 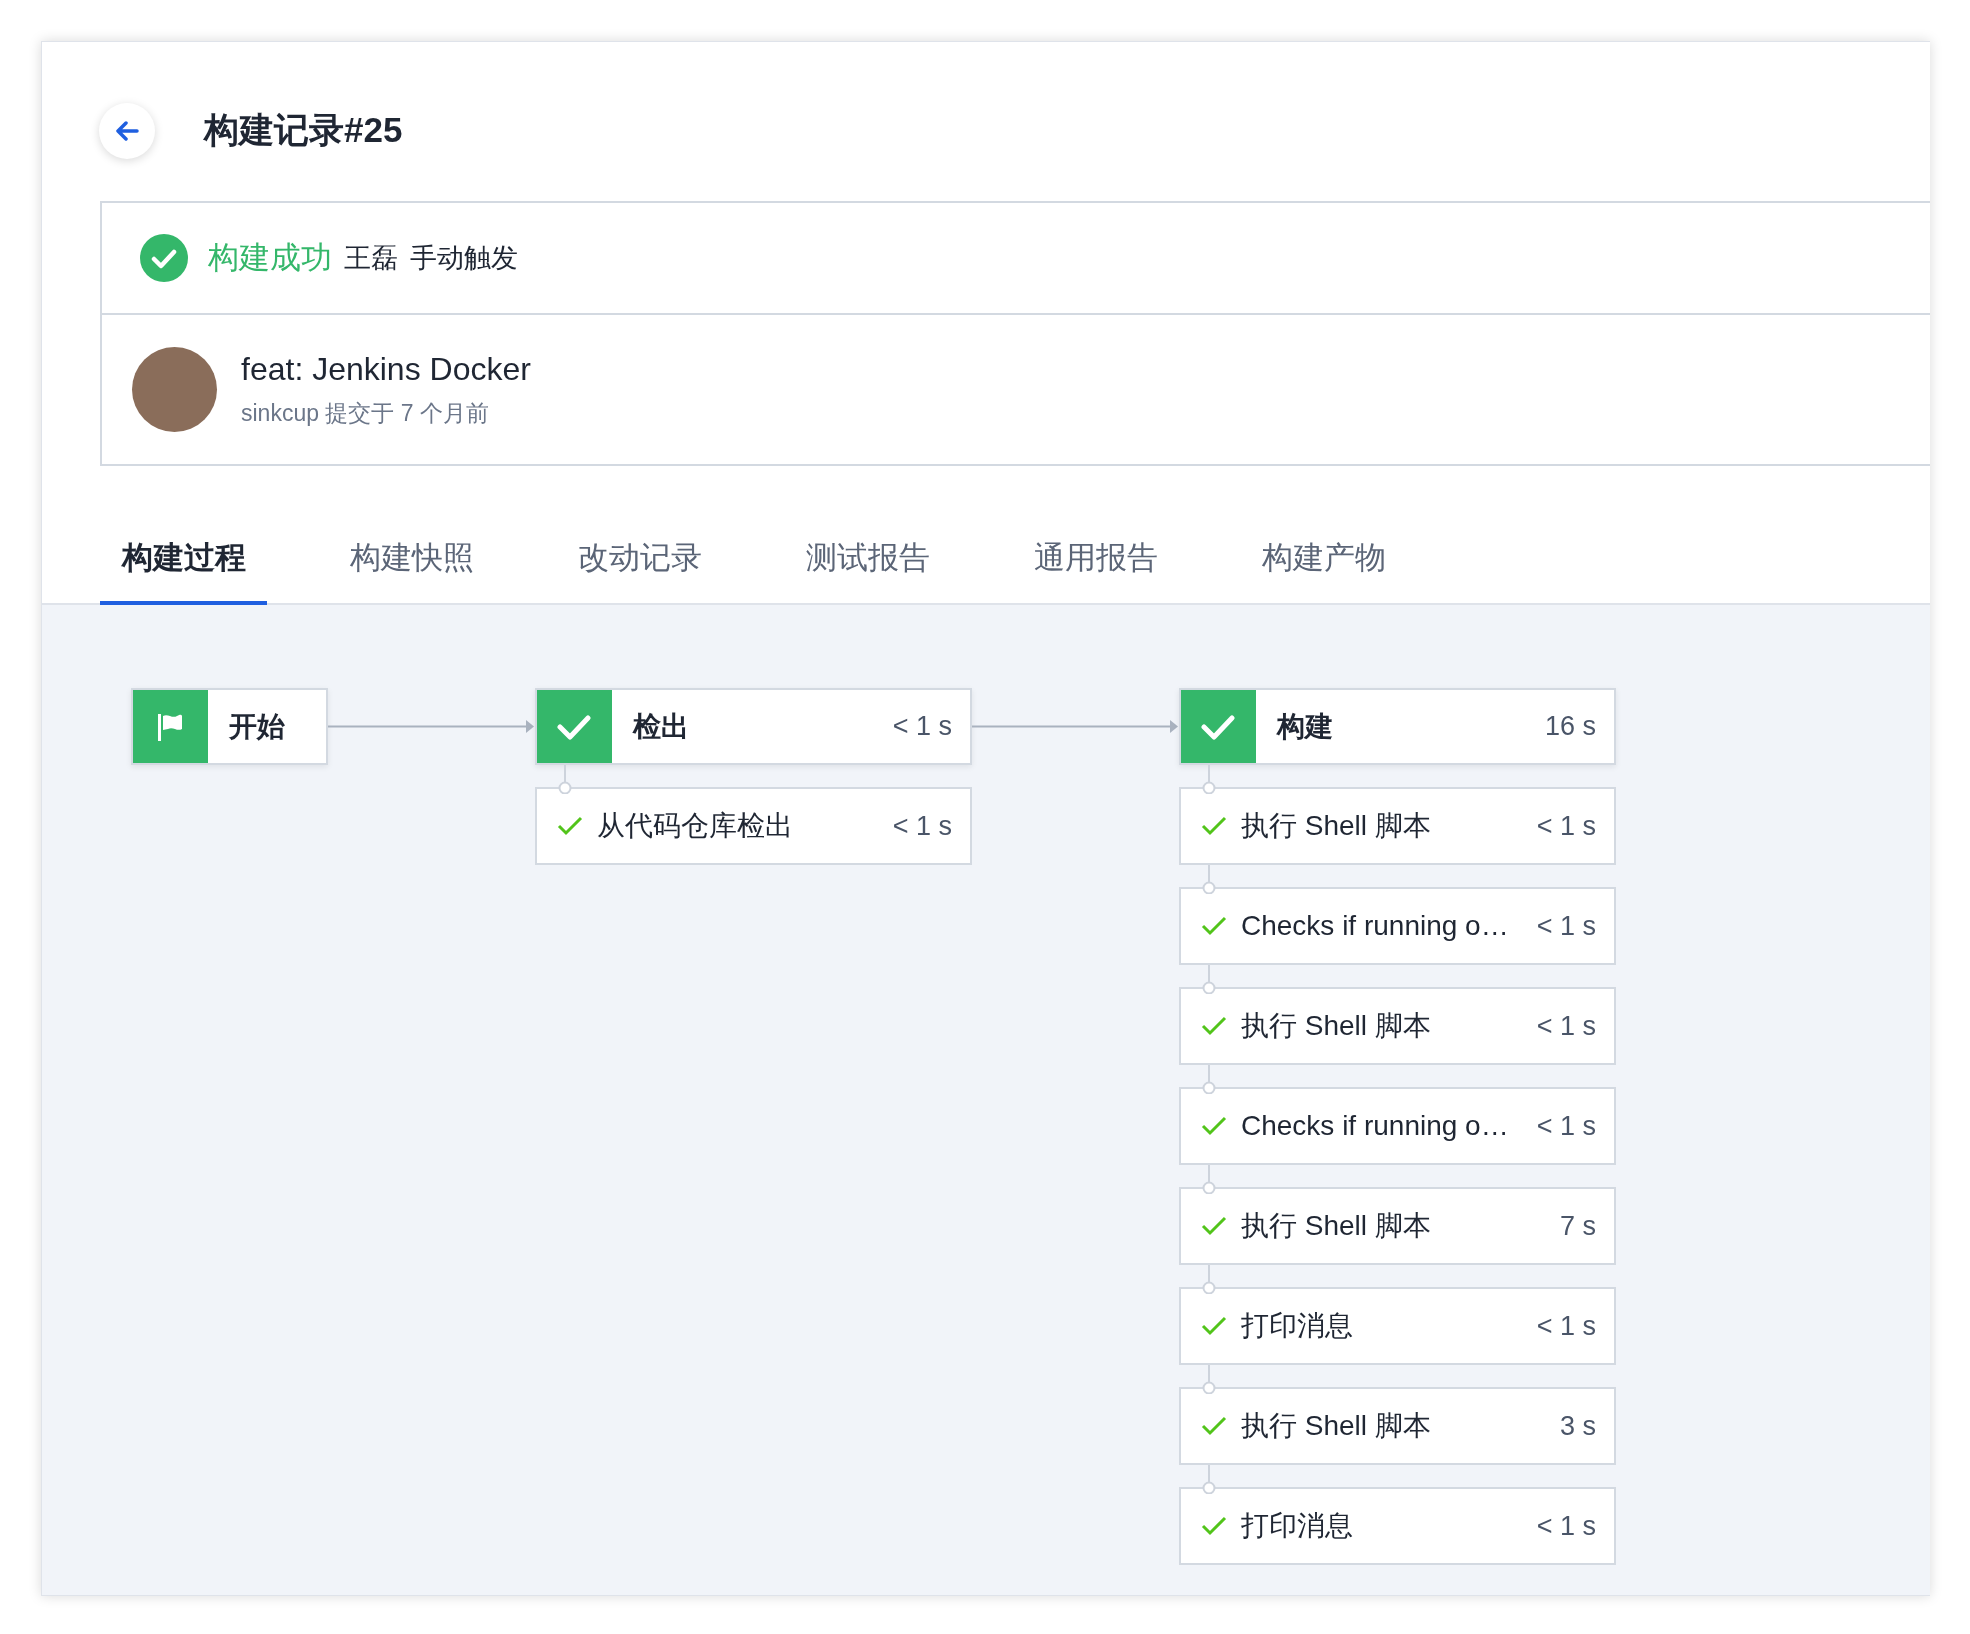 I want to click on step-card: 执行 Shell 脚本 3 s, so click(x=1397, y=1426).